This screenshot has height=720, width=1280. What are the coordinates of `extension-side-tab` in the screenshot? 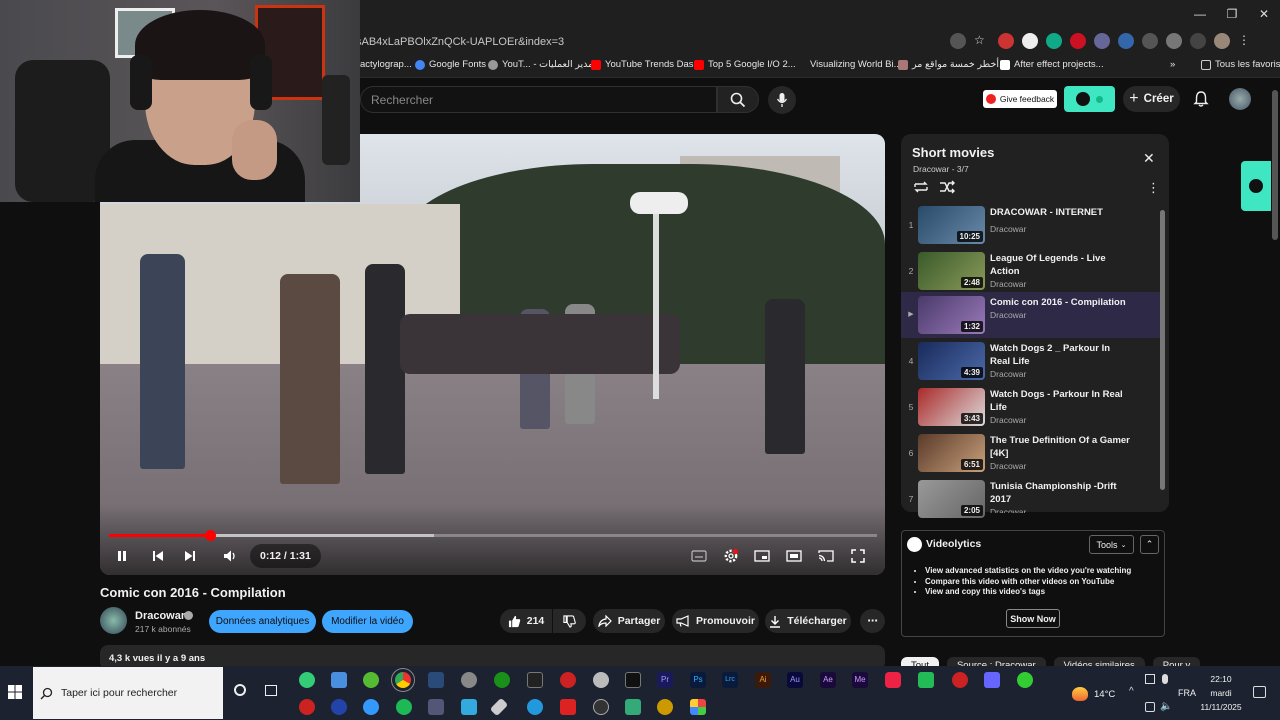 It's located at (1256, 186).